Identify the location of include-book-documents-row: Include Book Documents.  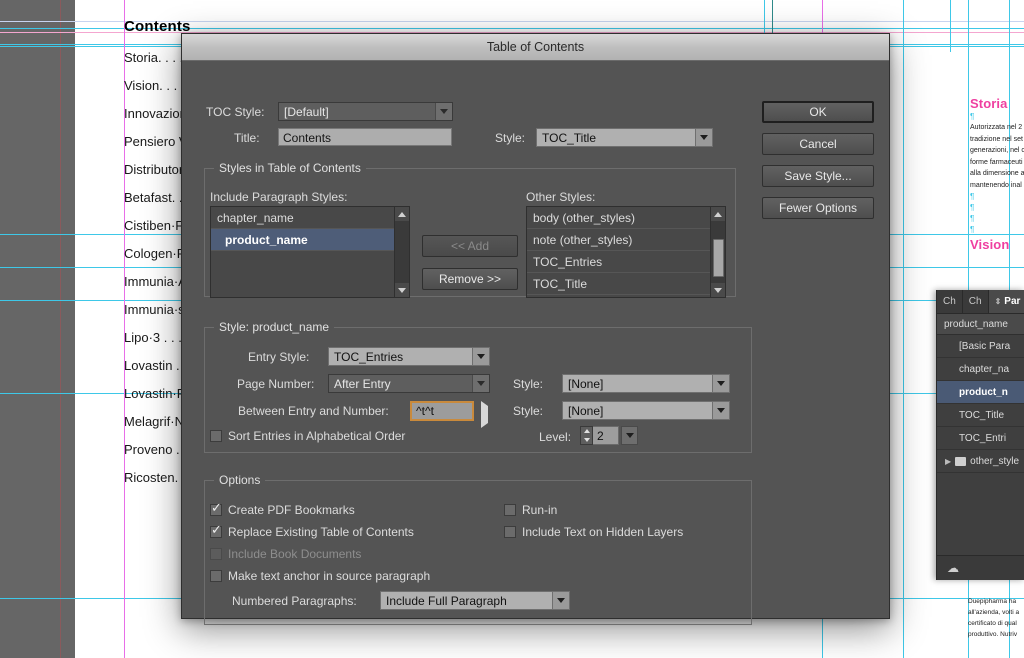
(285, 554).